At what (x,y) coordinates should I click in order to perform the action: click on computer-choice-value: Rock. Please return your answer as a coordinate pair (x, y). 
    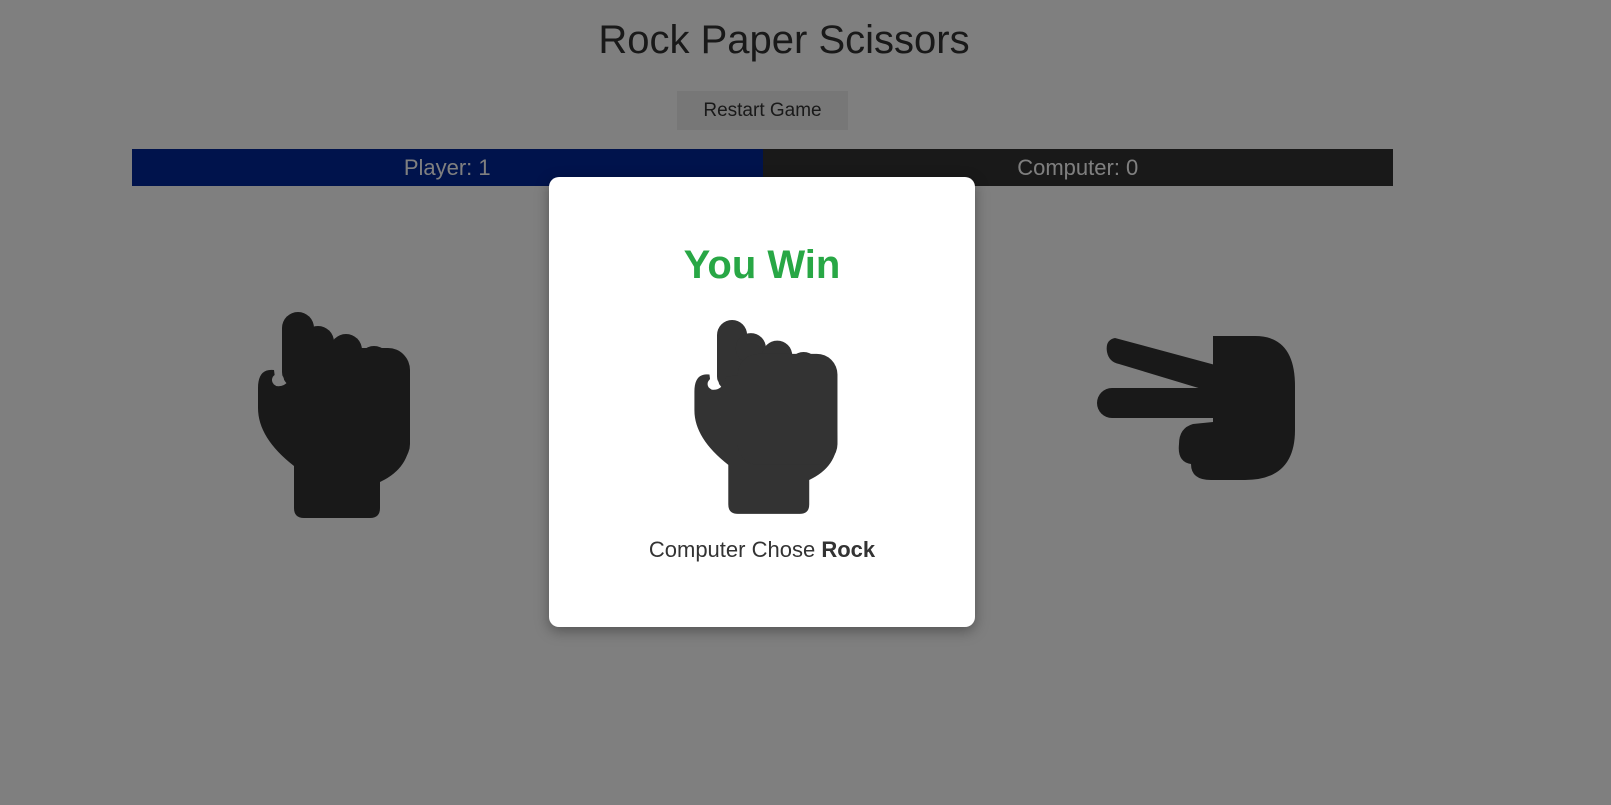
    Looking at the image, I should click on (848, 549).